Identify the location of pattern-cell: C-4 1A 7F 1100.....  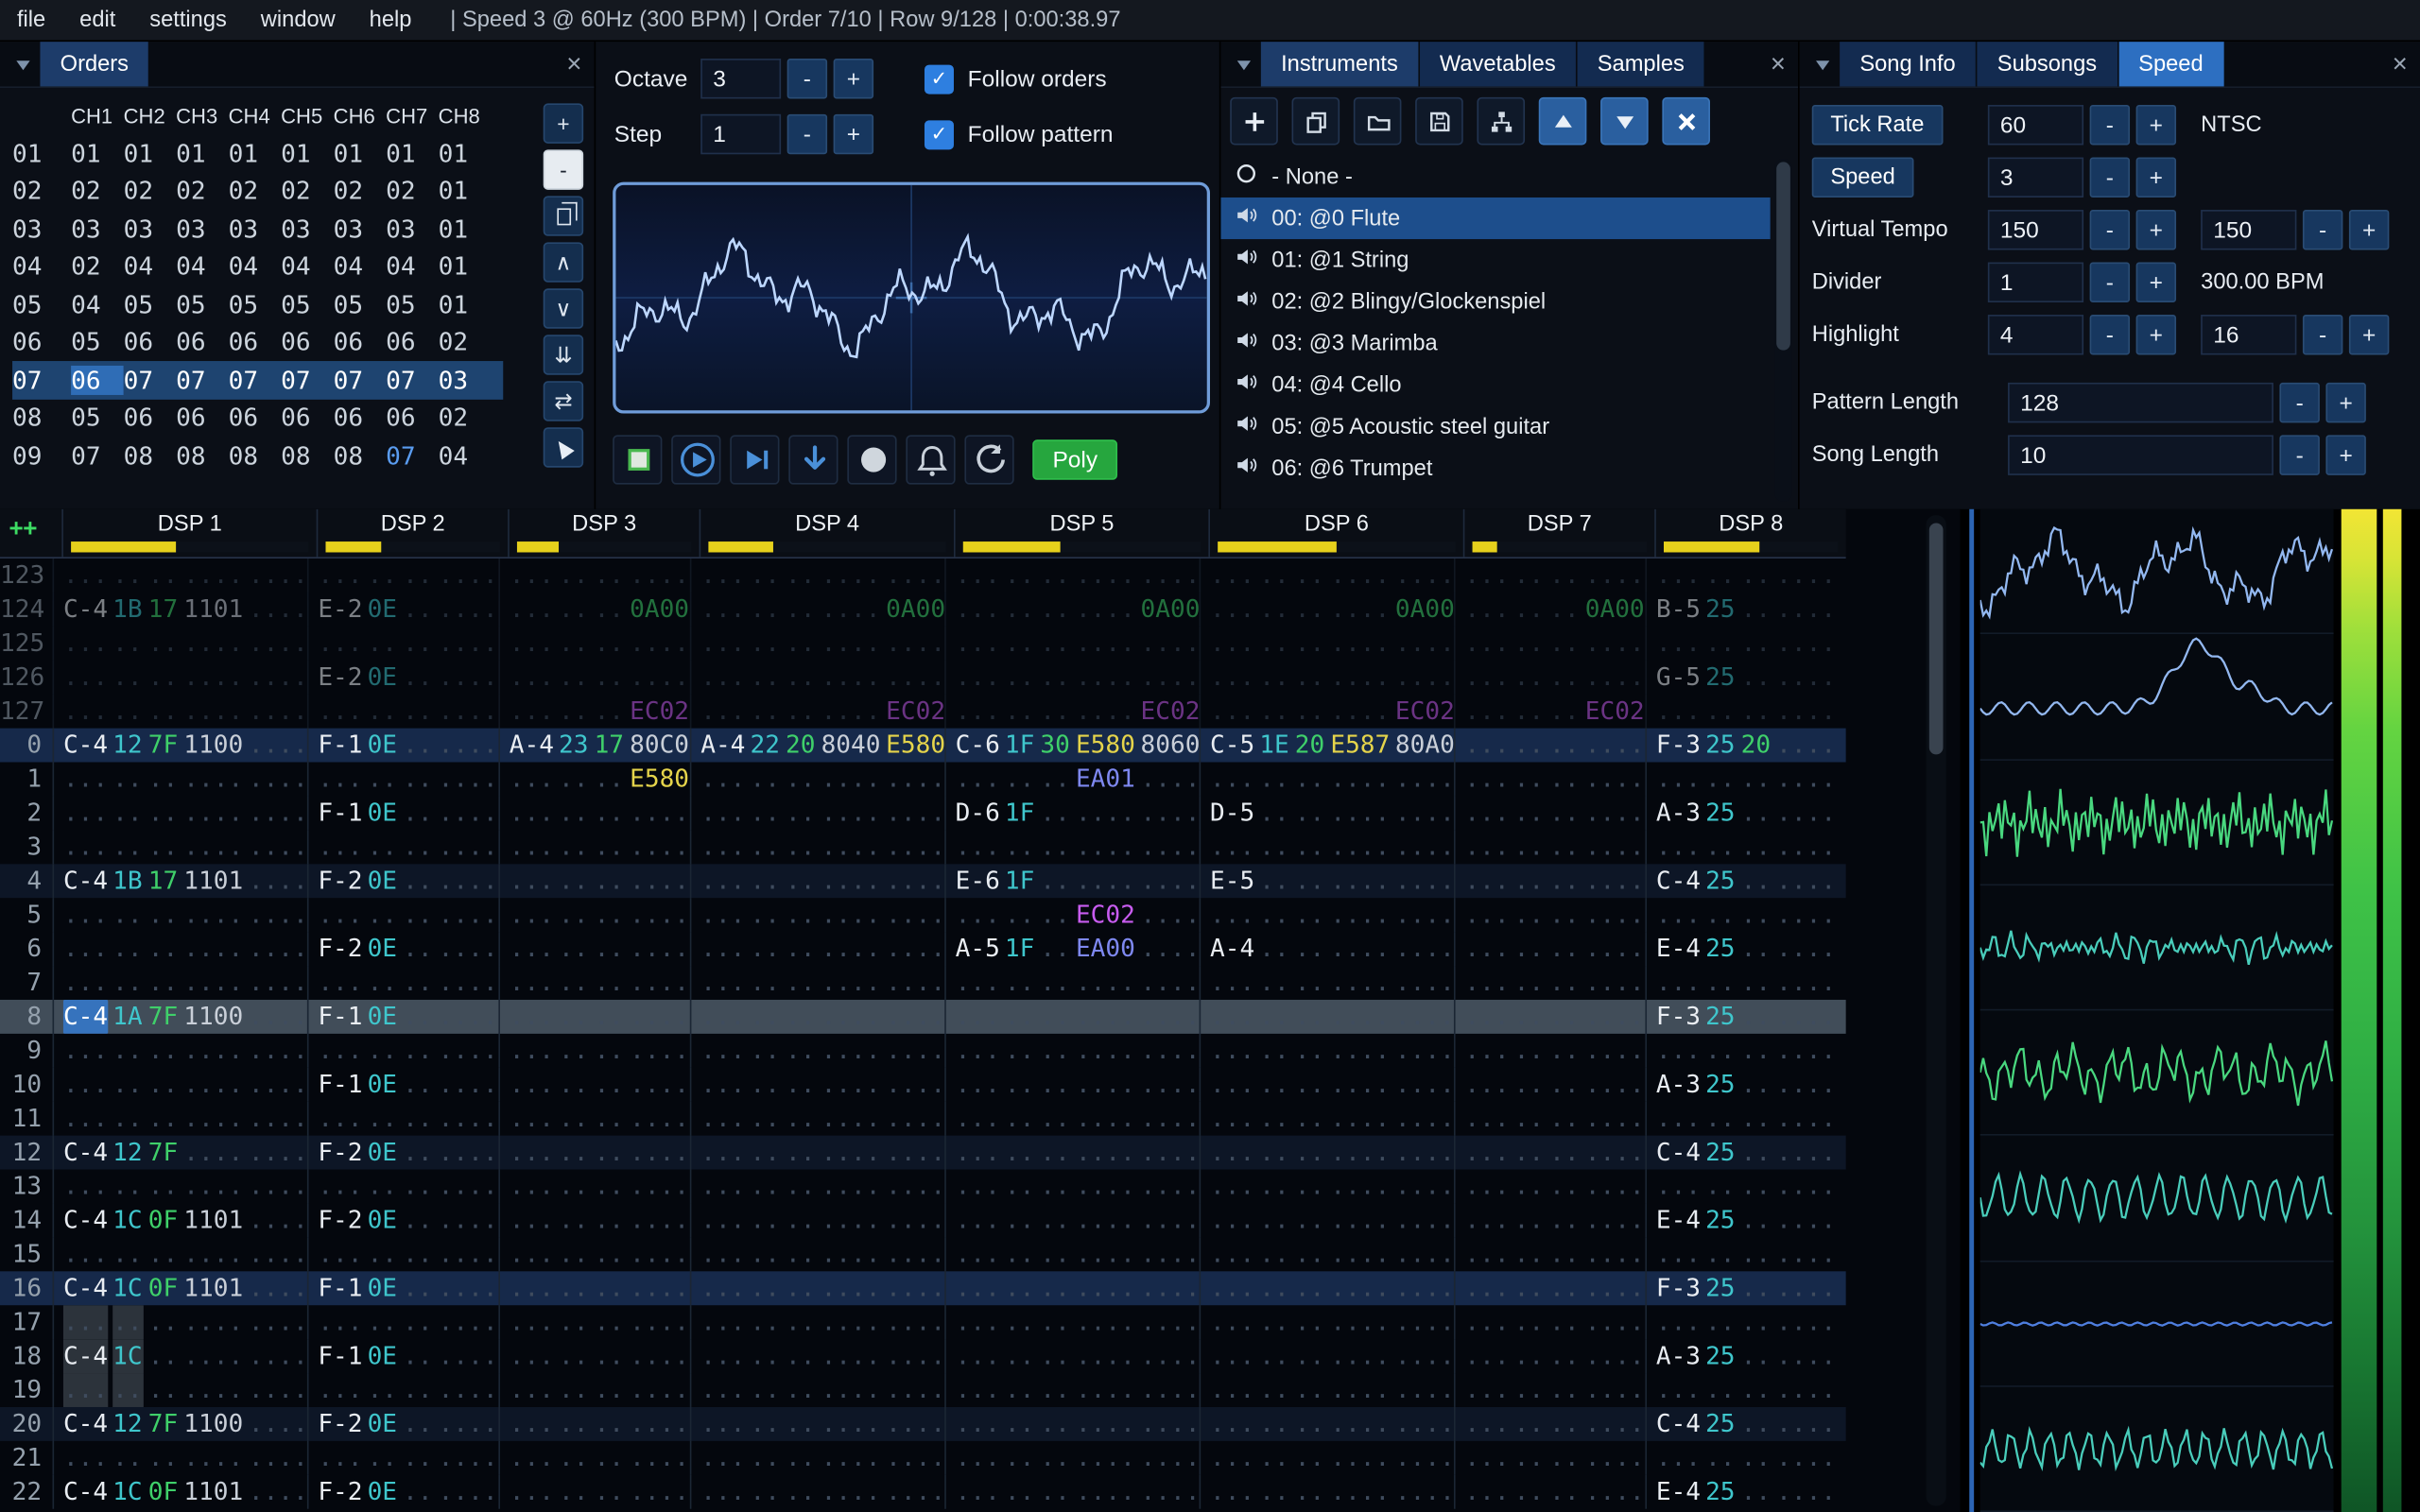
(179, 1016).